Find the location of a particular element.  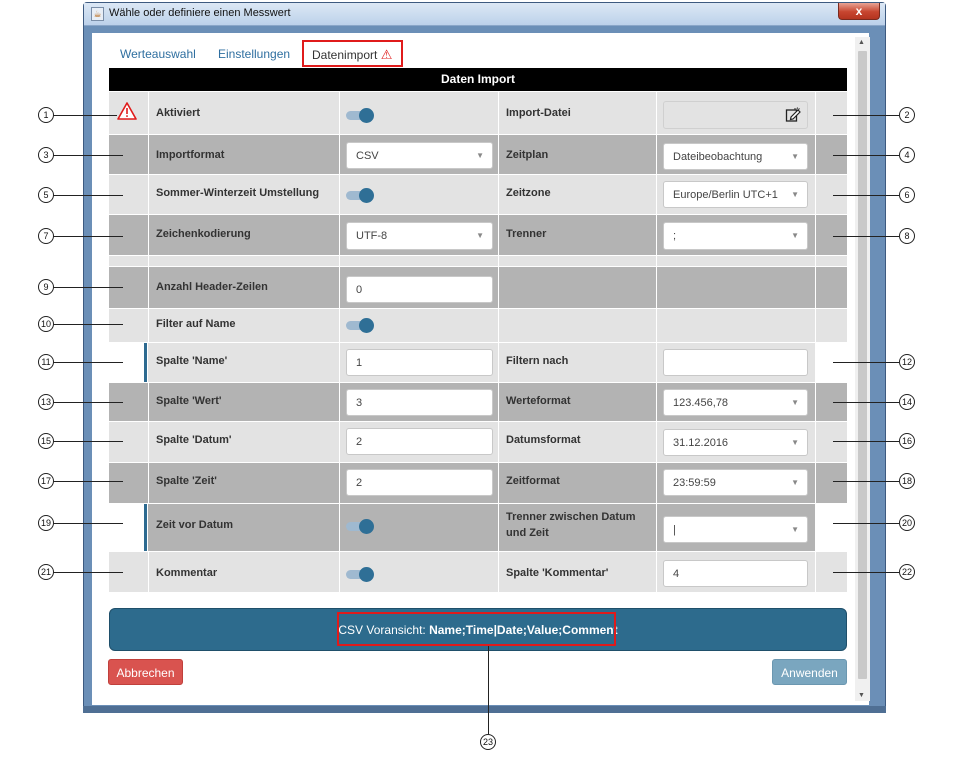

input-spalte-name: 1 is located at coordinates (419, 362).